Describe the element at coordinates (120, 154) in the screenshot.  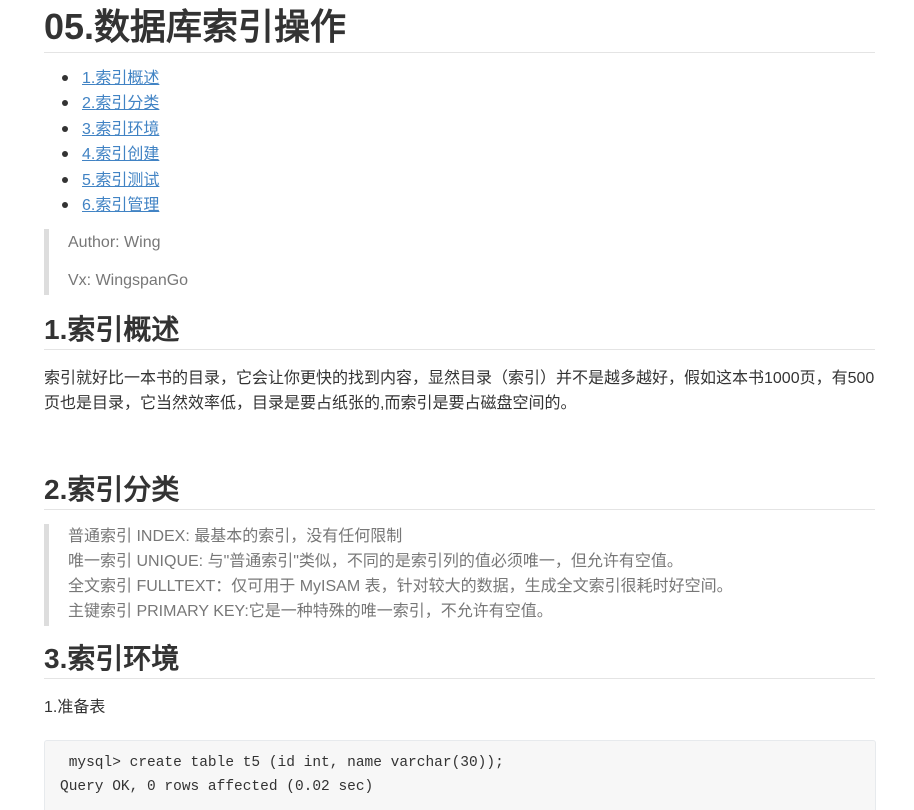
I see `toc-link-4: 4.索引创建` at that location.